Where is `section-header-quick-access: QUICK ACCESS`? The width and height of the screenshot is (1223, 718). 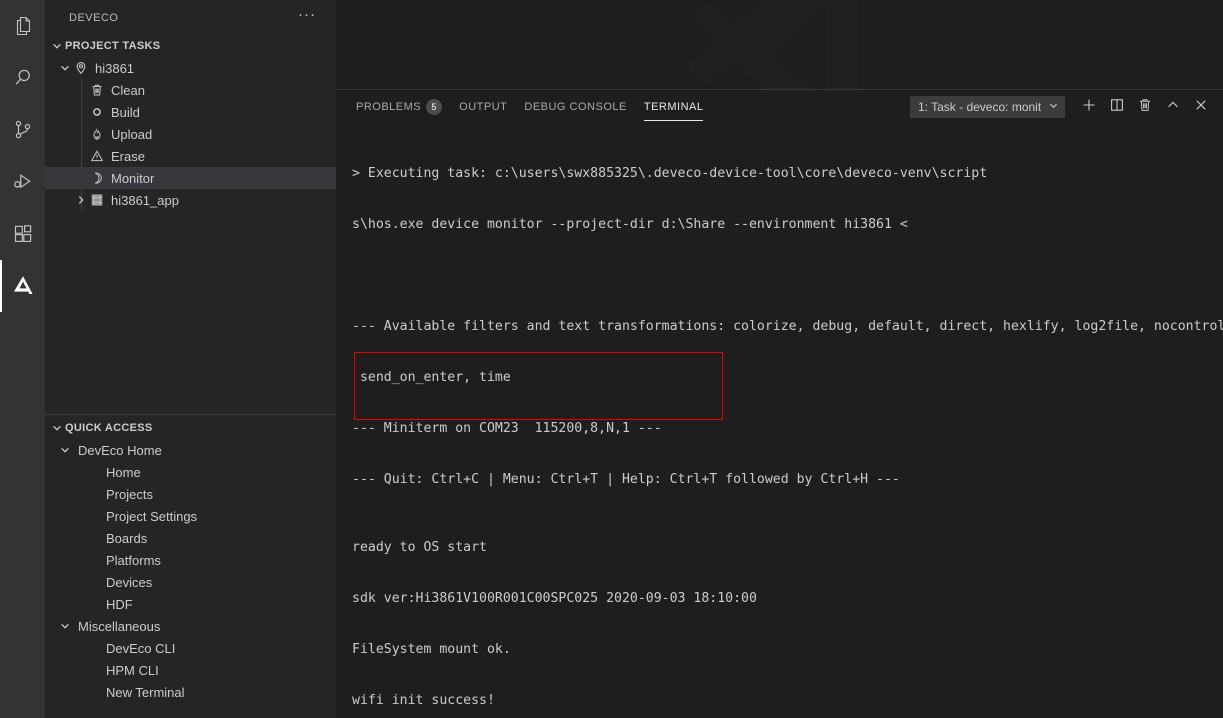
section-header-quick-access: QUICK ACCESS is located at coordinates (190, 428).